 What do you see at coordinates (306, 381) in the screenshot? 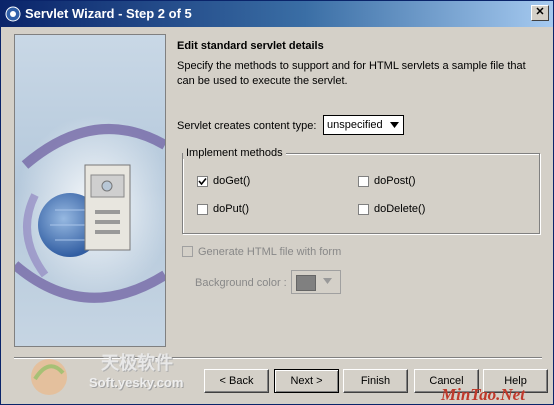
I see `next-button: Next >` at bounding box center [306, 381].